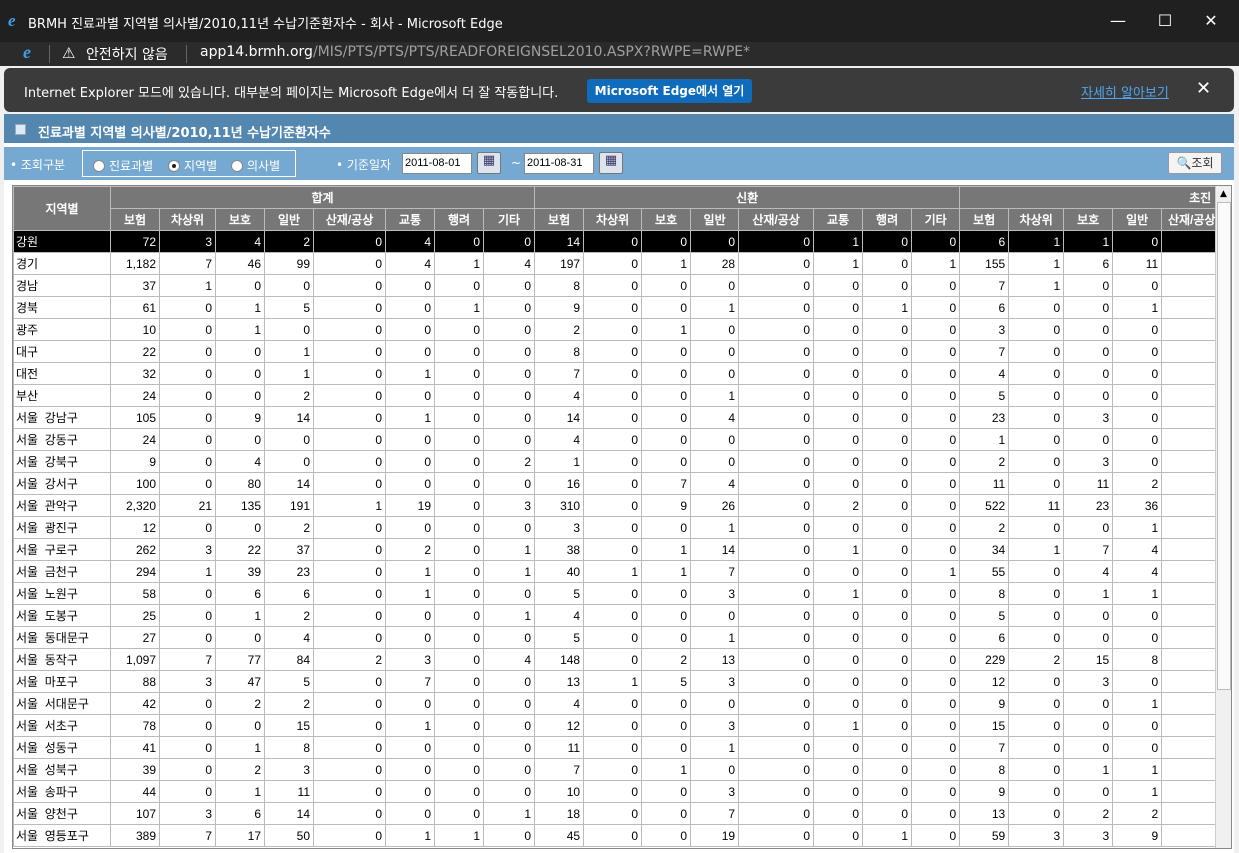 The height and width of the screenshot is (853, 1239). Describe the element at coordinates (1088, 505) in the screenshot. I see `value-cell: 23` at that location.